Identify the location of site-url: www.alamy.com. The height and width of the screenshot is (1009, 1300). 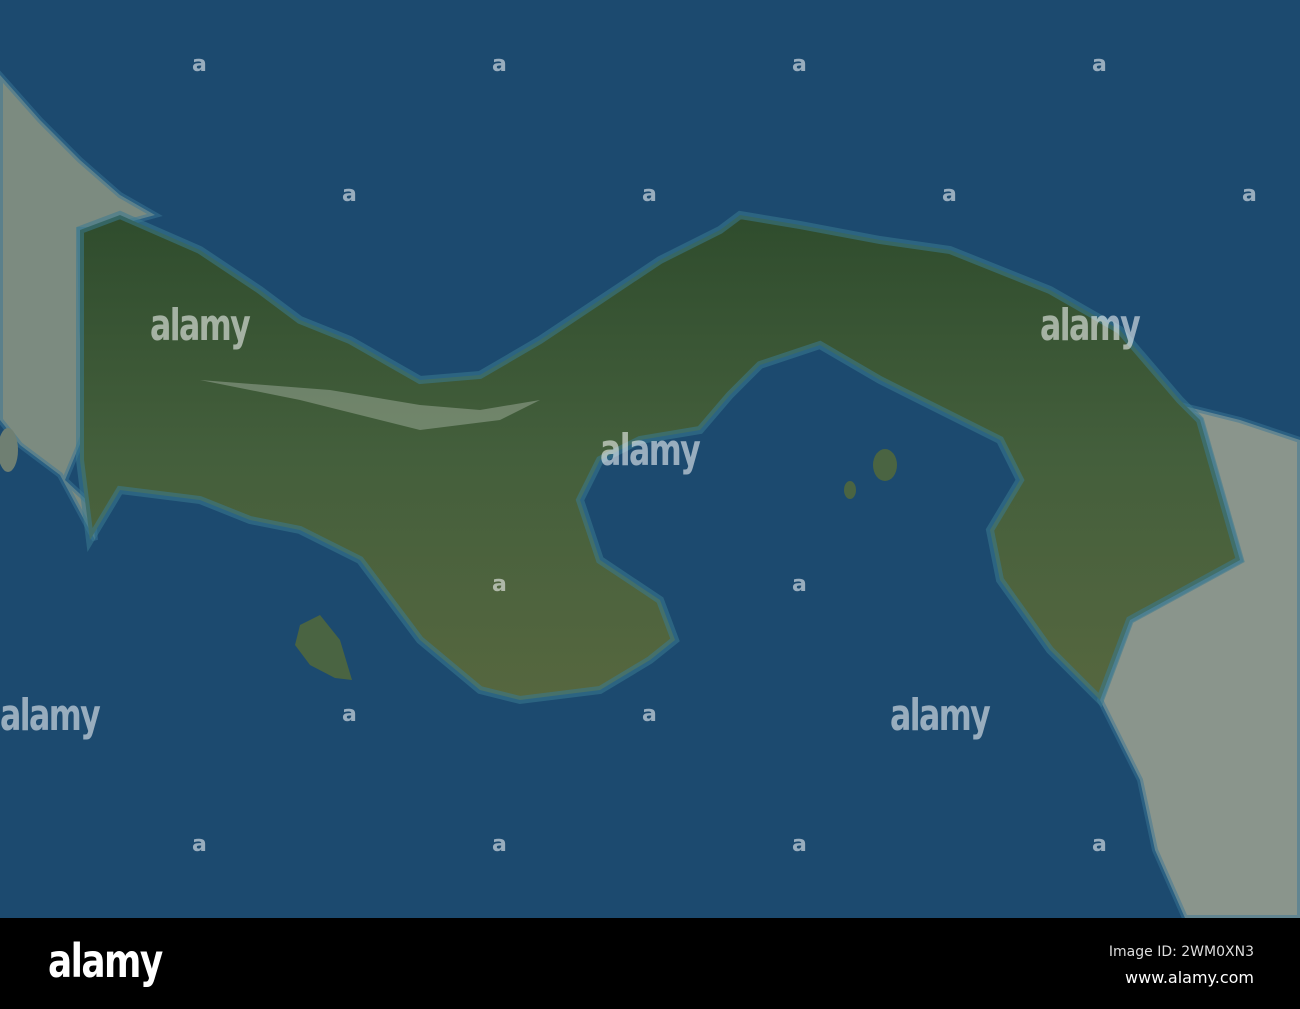
(1189, 977).